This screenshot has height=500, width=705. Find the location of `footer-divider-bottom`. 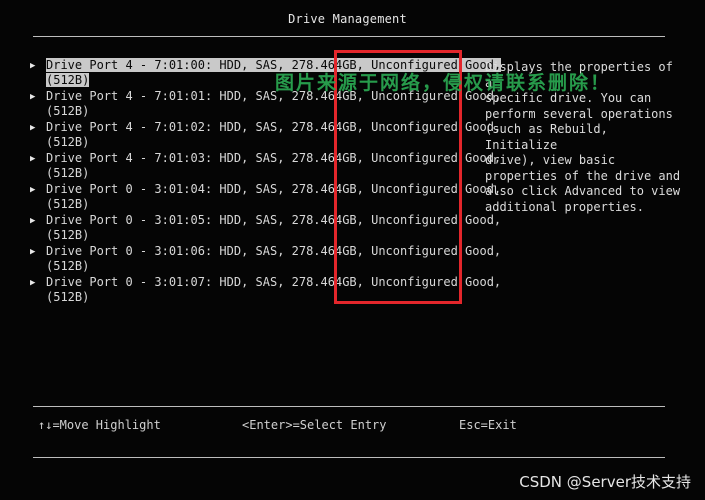

footer-divider-bottom is located at coordinates (349, 457).